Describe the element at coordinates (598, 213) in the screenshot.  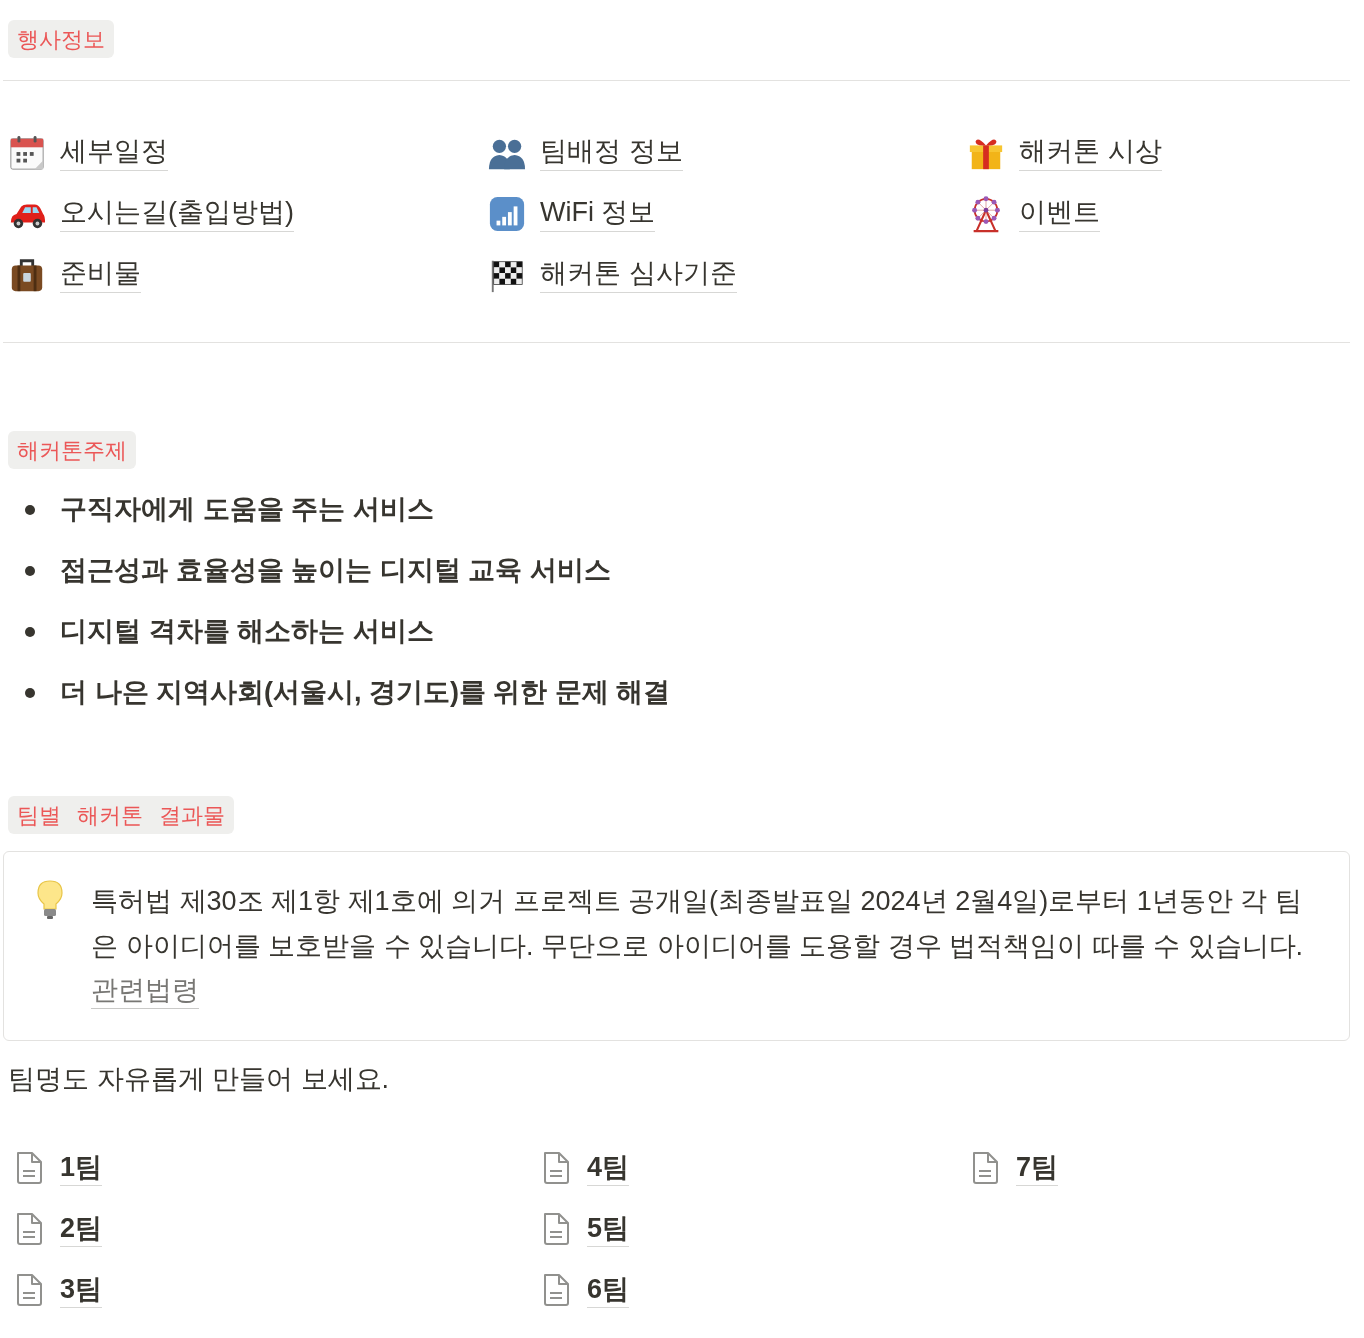
I see `page-link: WiFi 정보` at that location.